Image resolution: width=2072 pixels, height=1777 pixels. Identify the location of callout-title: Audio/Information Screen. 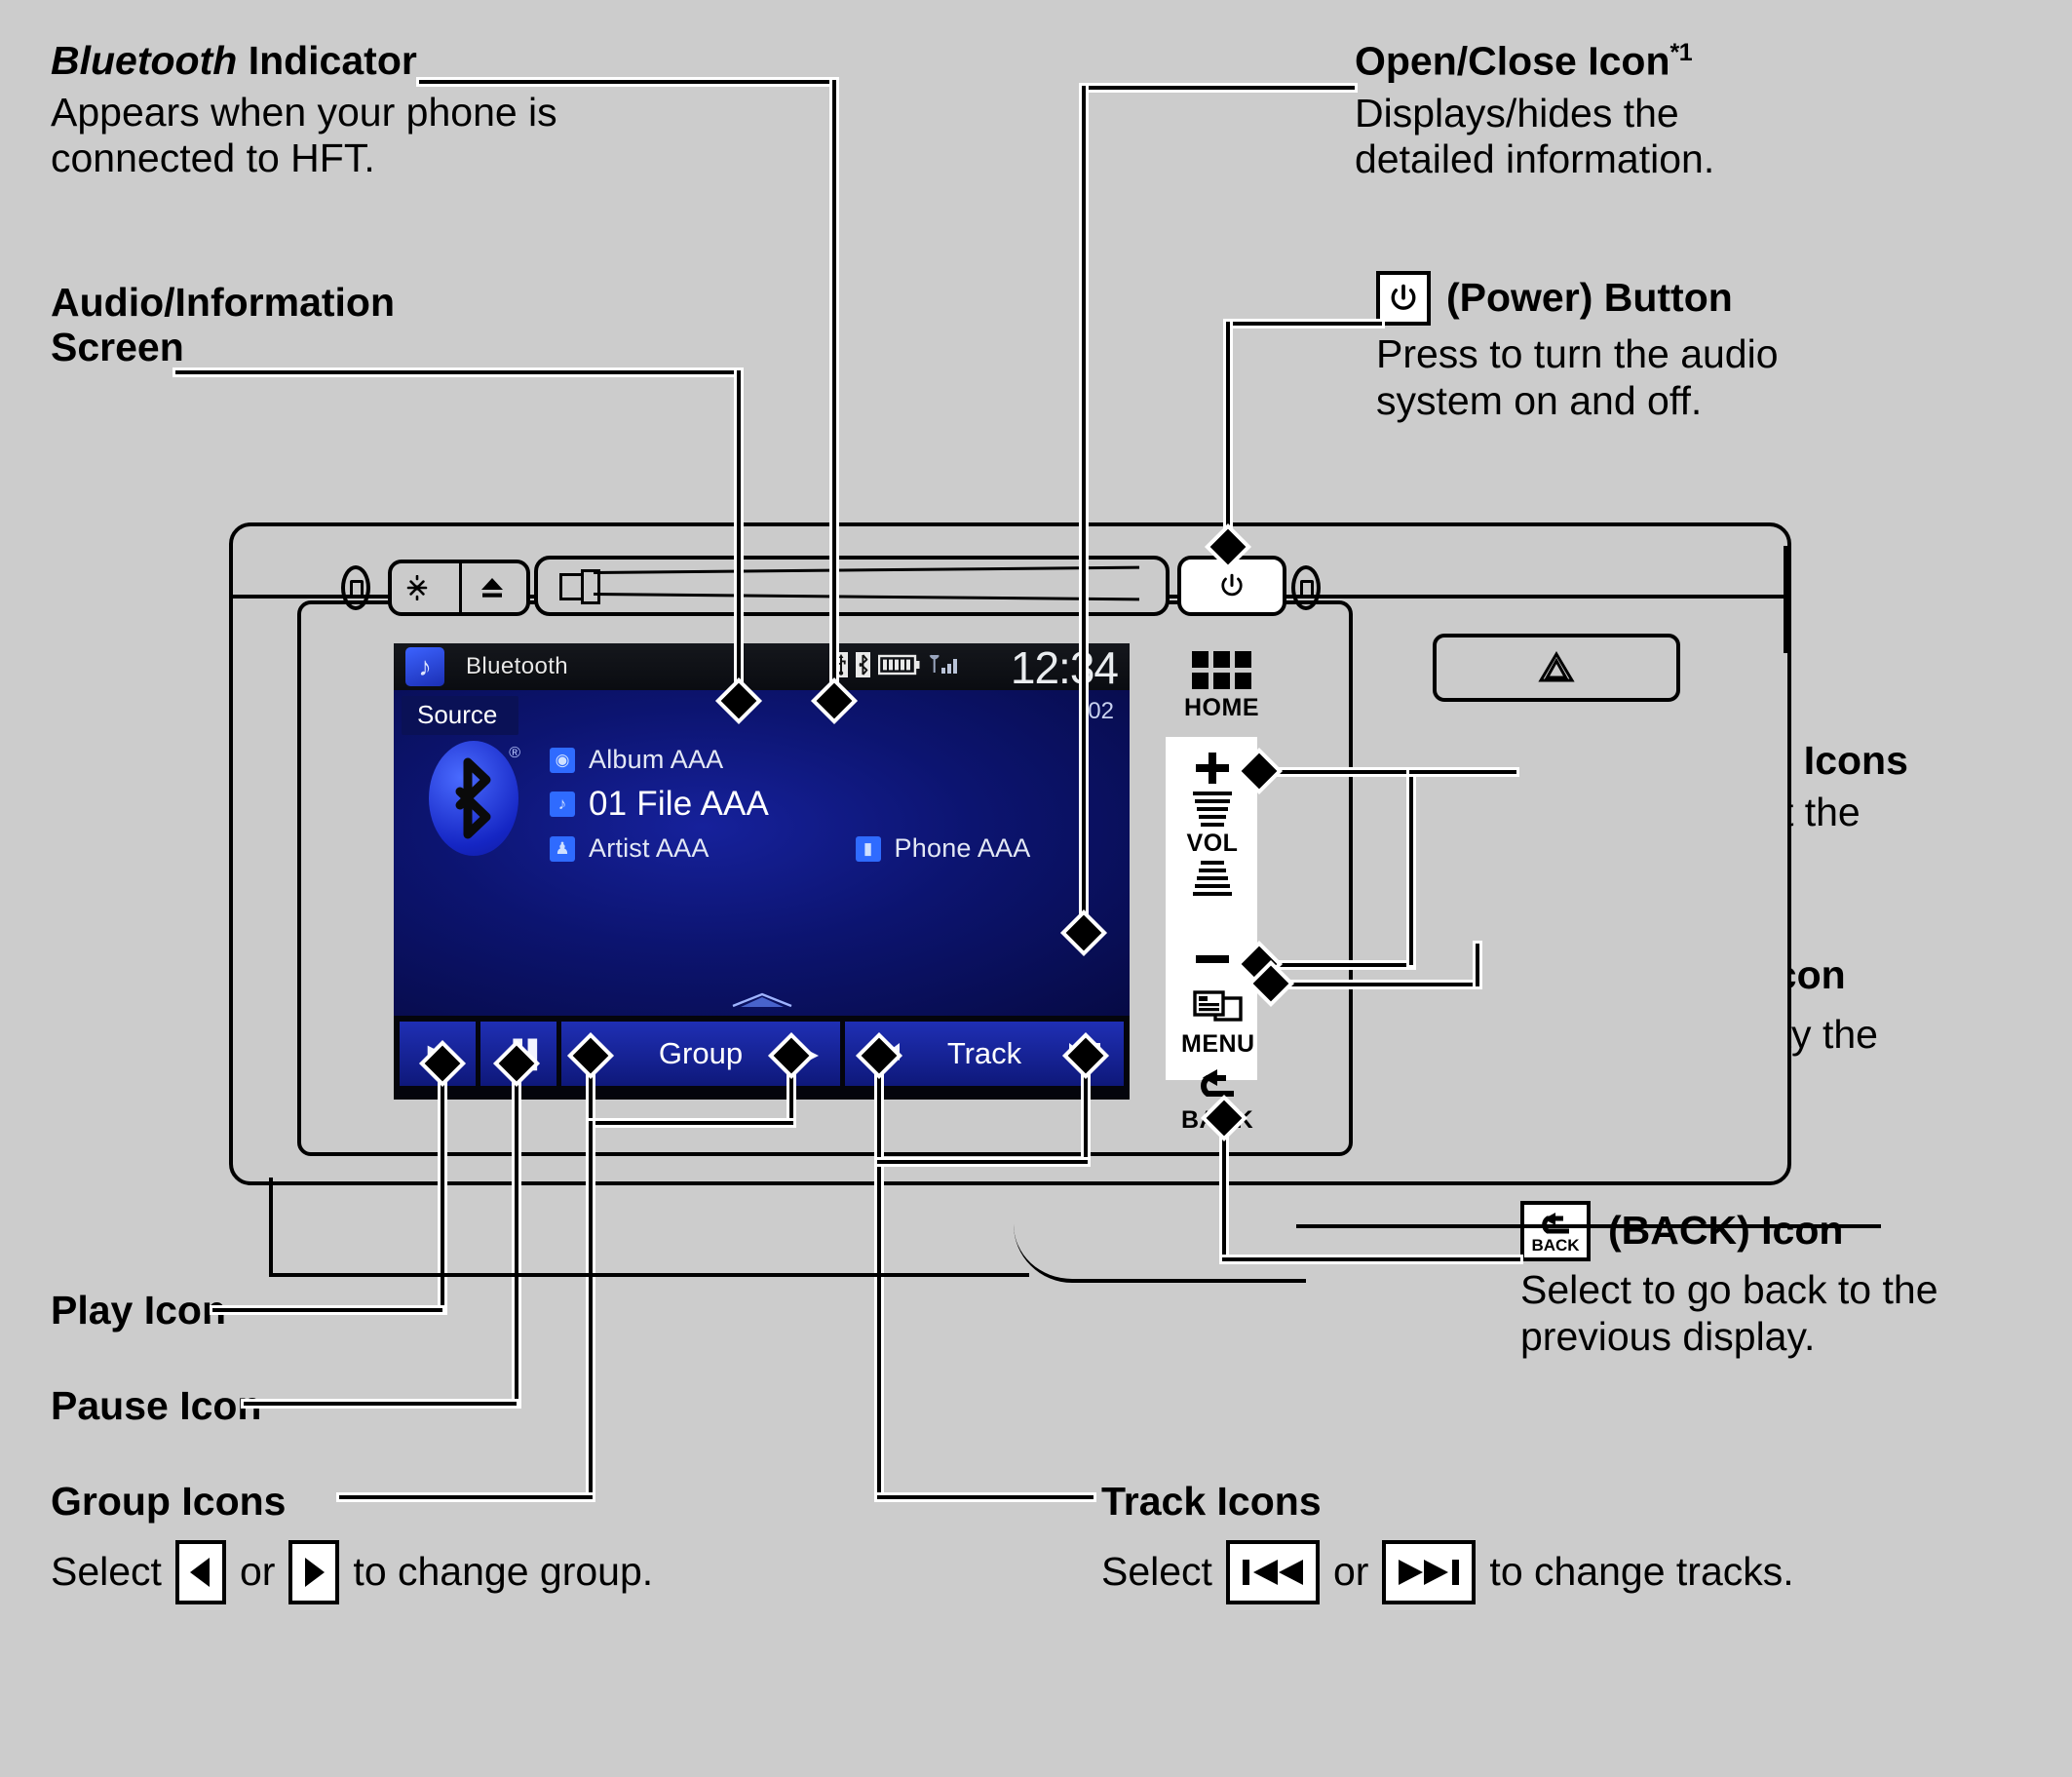
(223, 324).